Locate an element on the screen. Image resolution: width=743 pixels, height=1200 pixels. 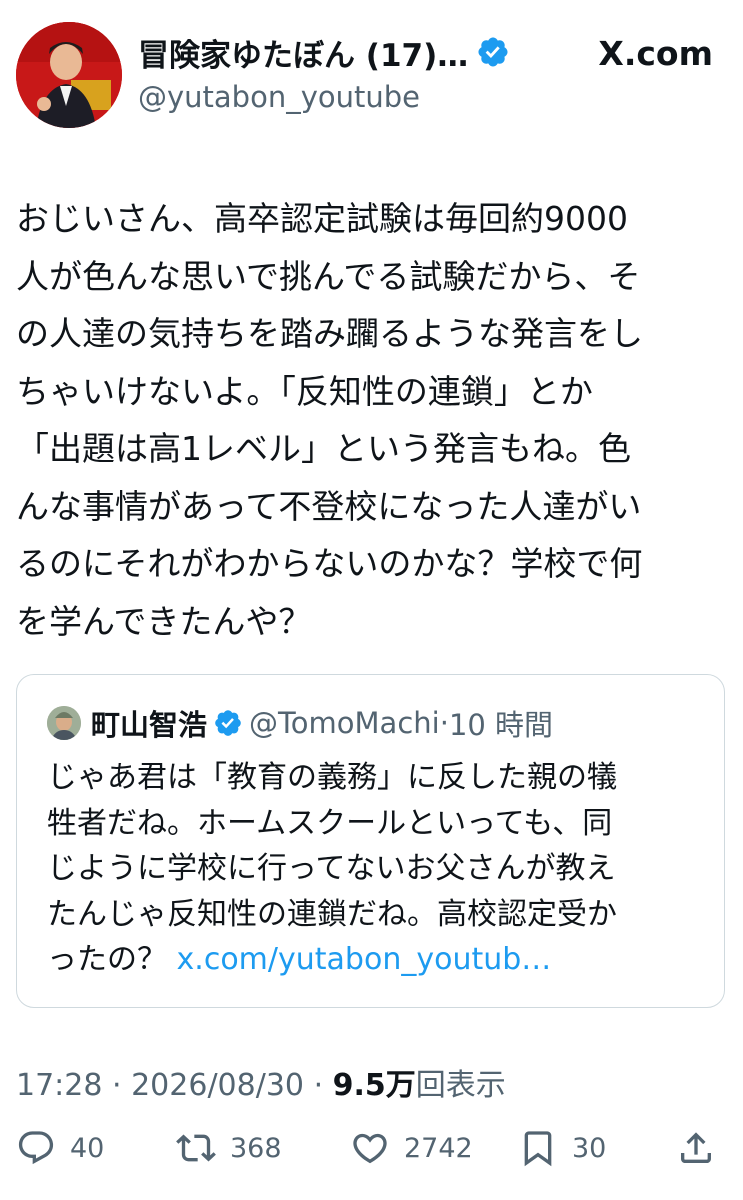
share-button is located at coordinates (696, 1148).